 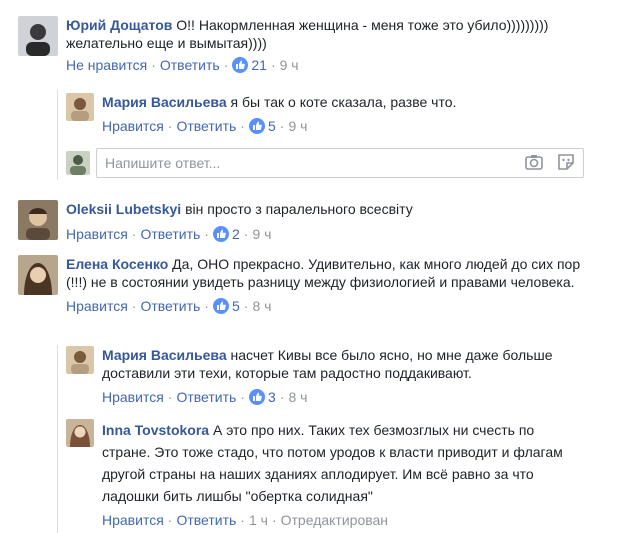 I want to click on edited-label: Отредактирован, so click(x=334, y=520).